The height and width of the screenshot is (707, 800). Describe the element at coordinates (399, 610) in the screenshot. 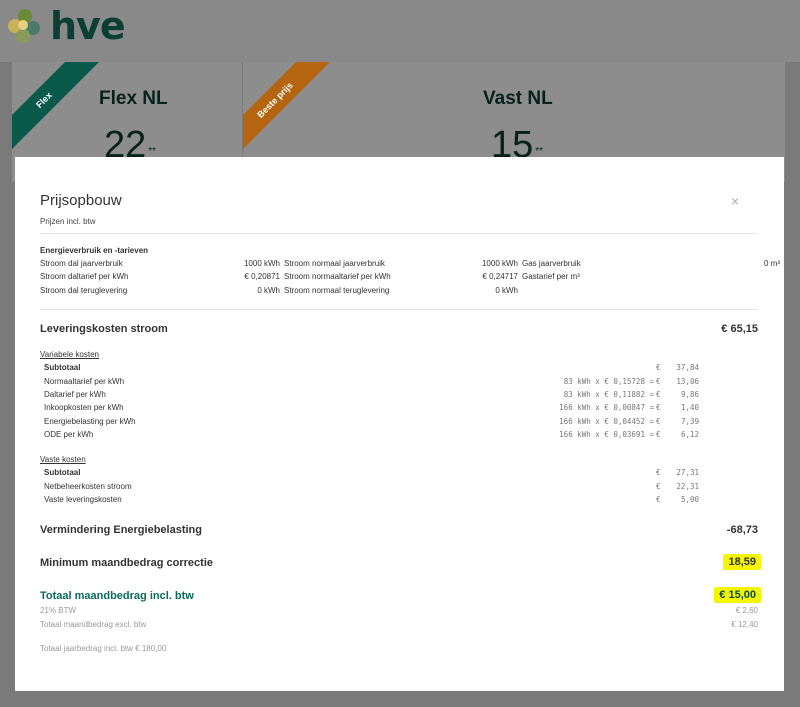

I see `btw-row: 21% BTW € 2,60` at that location.